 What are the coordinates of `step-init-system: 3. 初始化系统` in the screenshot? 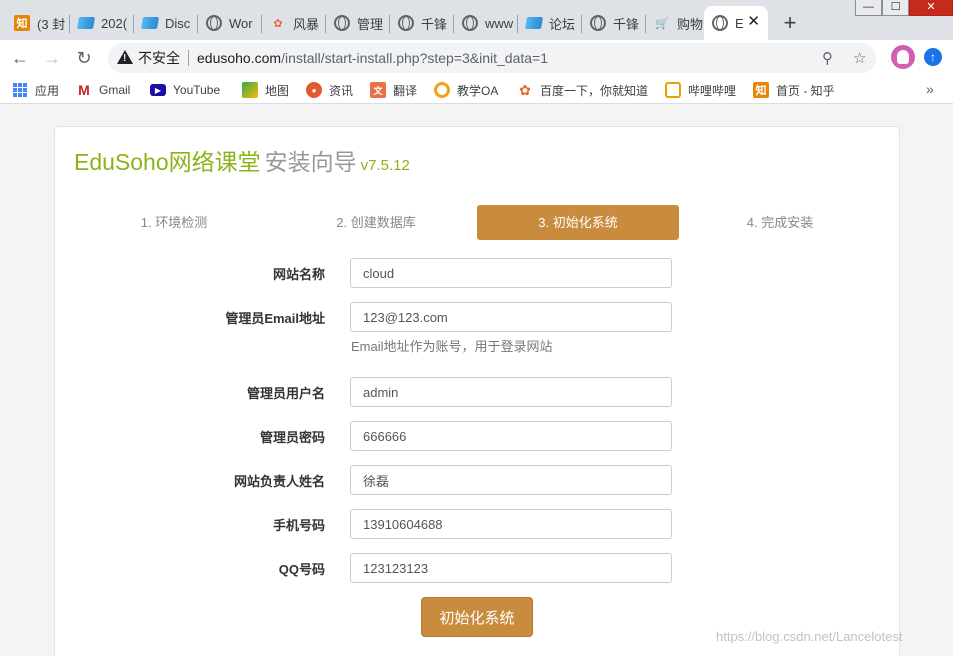 It's located at (578, 222).